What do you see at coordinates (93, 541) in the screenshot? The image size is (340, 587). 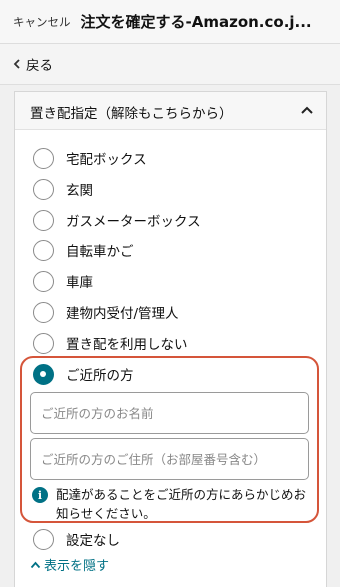 I see `option-label: 設定なし` at bounding box center [93, 541].